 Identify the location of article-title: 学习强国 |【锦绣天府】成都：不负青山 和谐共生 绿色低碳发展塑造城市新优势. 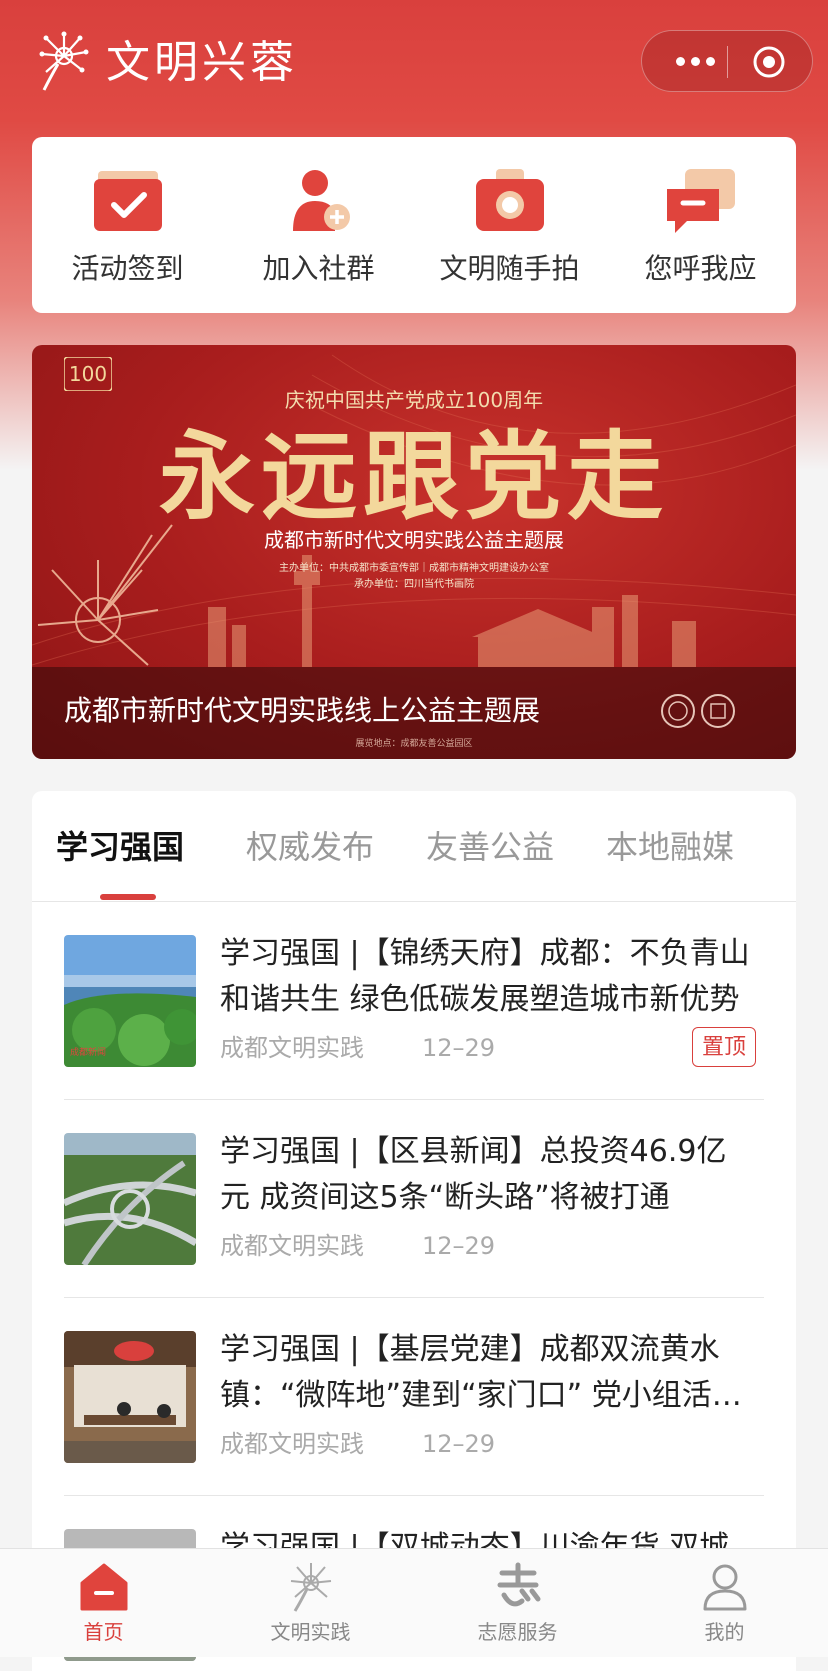
(485, 976).